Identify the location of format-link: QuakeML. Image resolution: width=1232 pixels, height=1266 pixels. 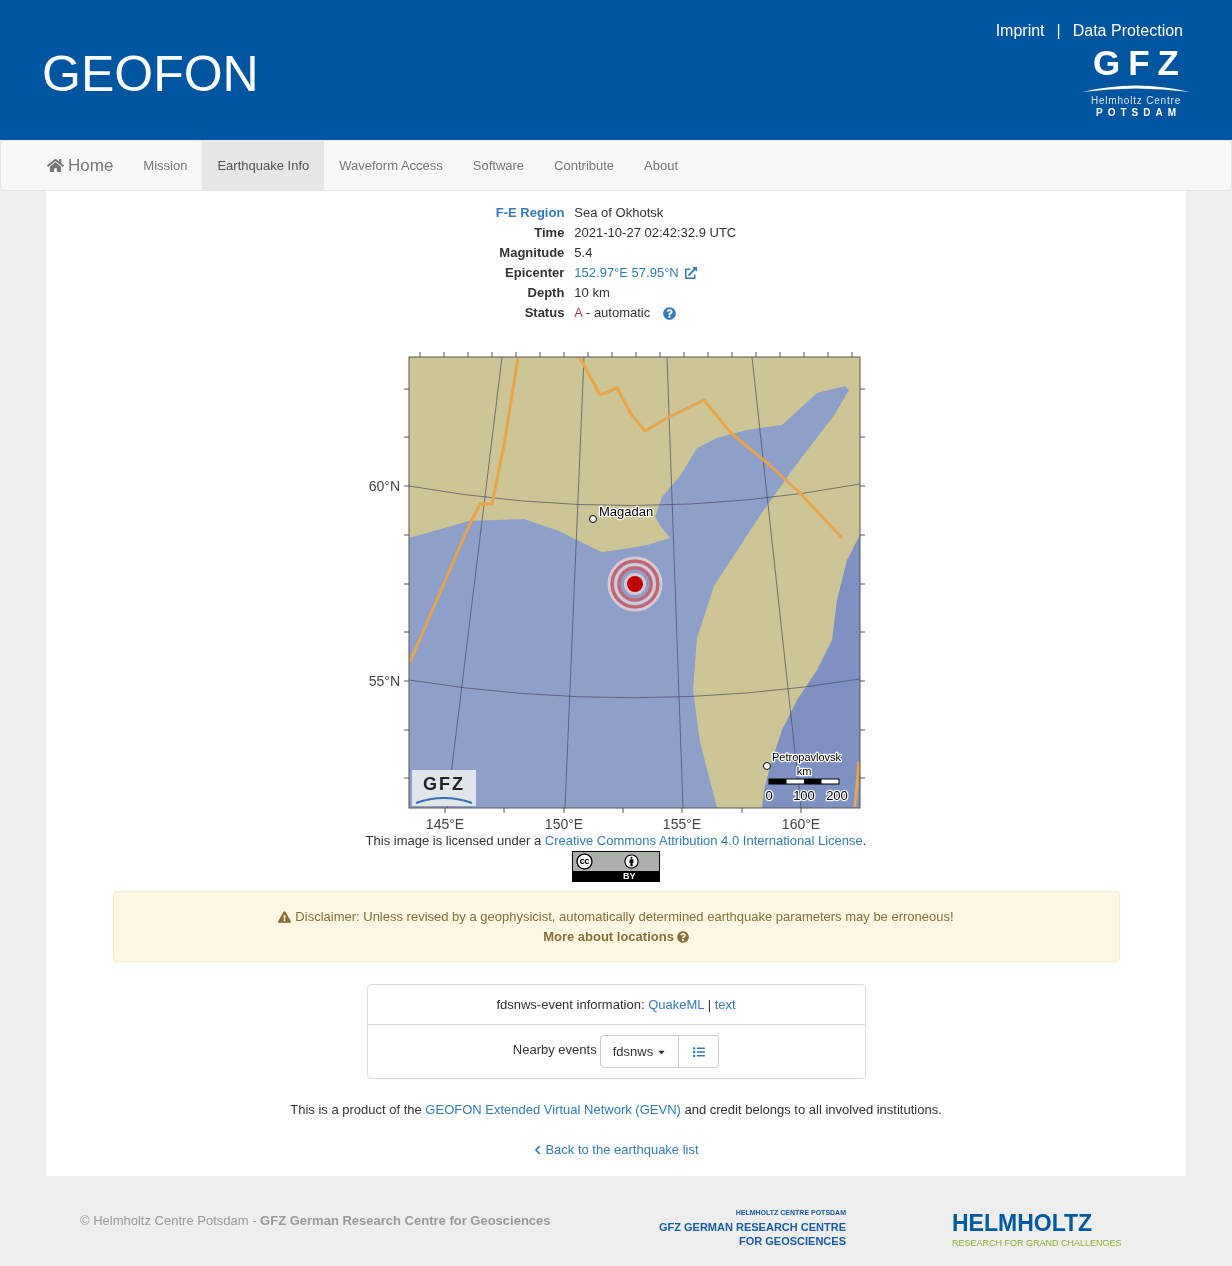
(676, 1004).